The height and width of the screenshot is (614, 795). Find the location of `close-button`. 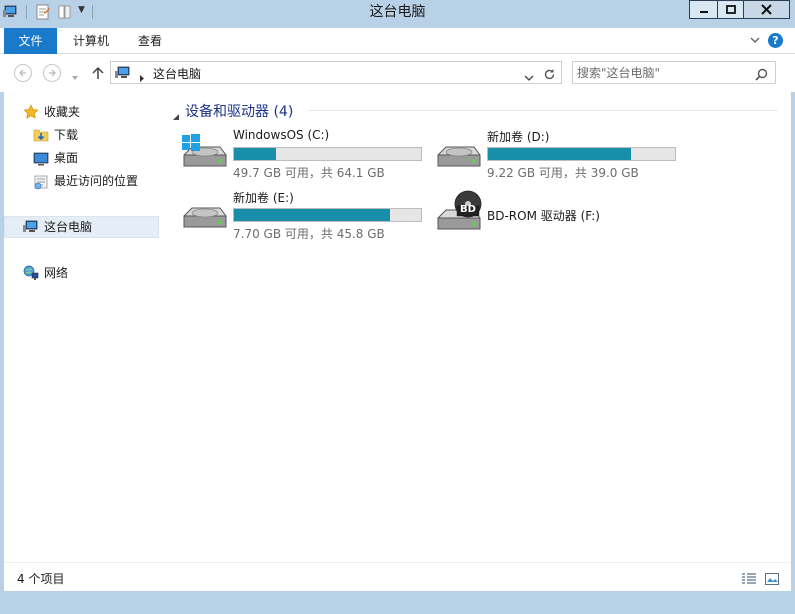

close-button is located at coordinates (766, 9).